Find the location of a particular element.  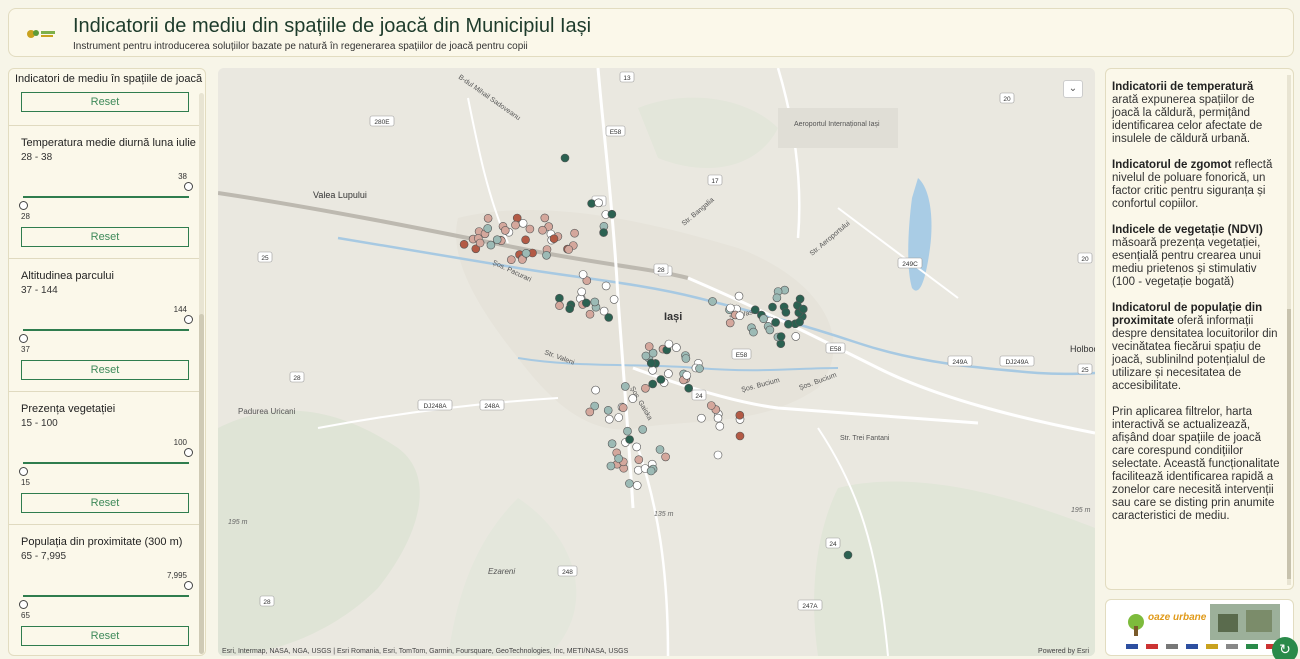

powered-by-esri: Powered by Esri is located at coordinates (1063, 651).